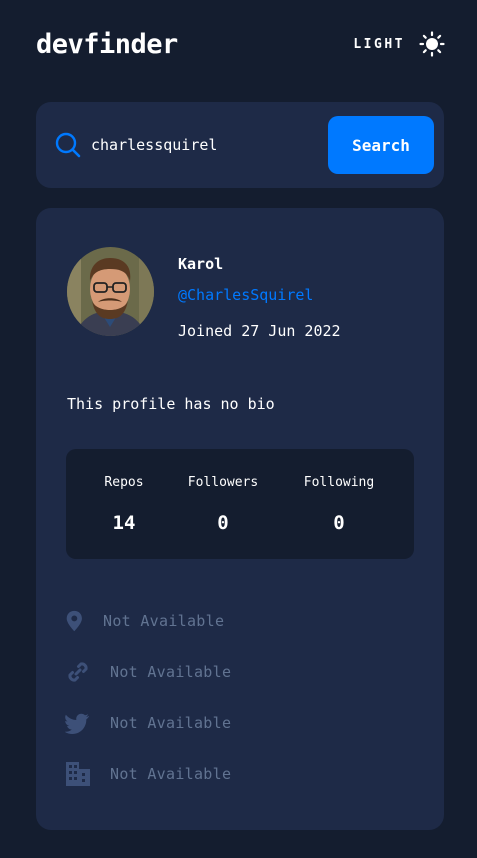  What do you see at coordinates (74, 621) in the screenshot?
I see `location-pin-icon` at bounding box center [74, 621].